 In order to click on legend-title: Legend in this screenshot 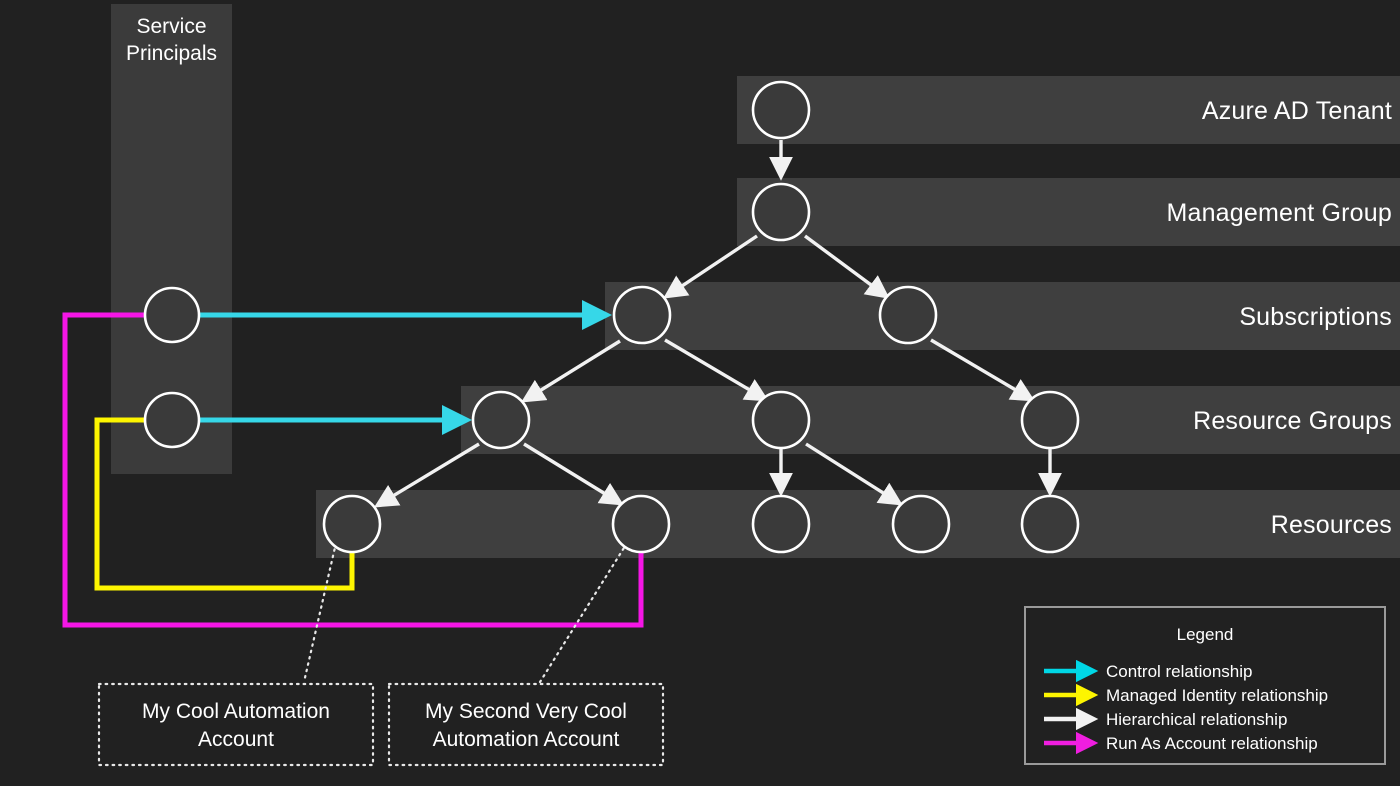, I will do `click(1205, 634)`.